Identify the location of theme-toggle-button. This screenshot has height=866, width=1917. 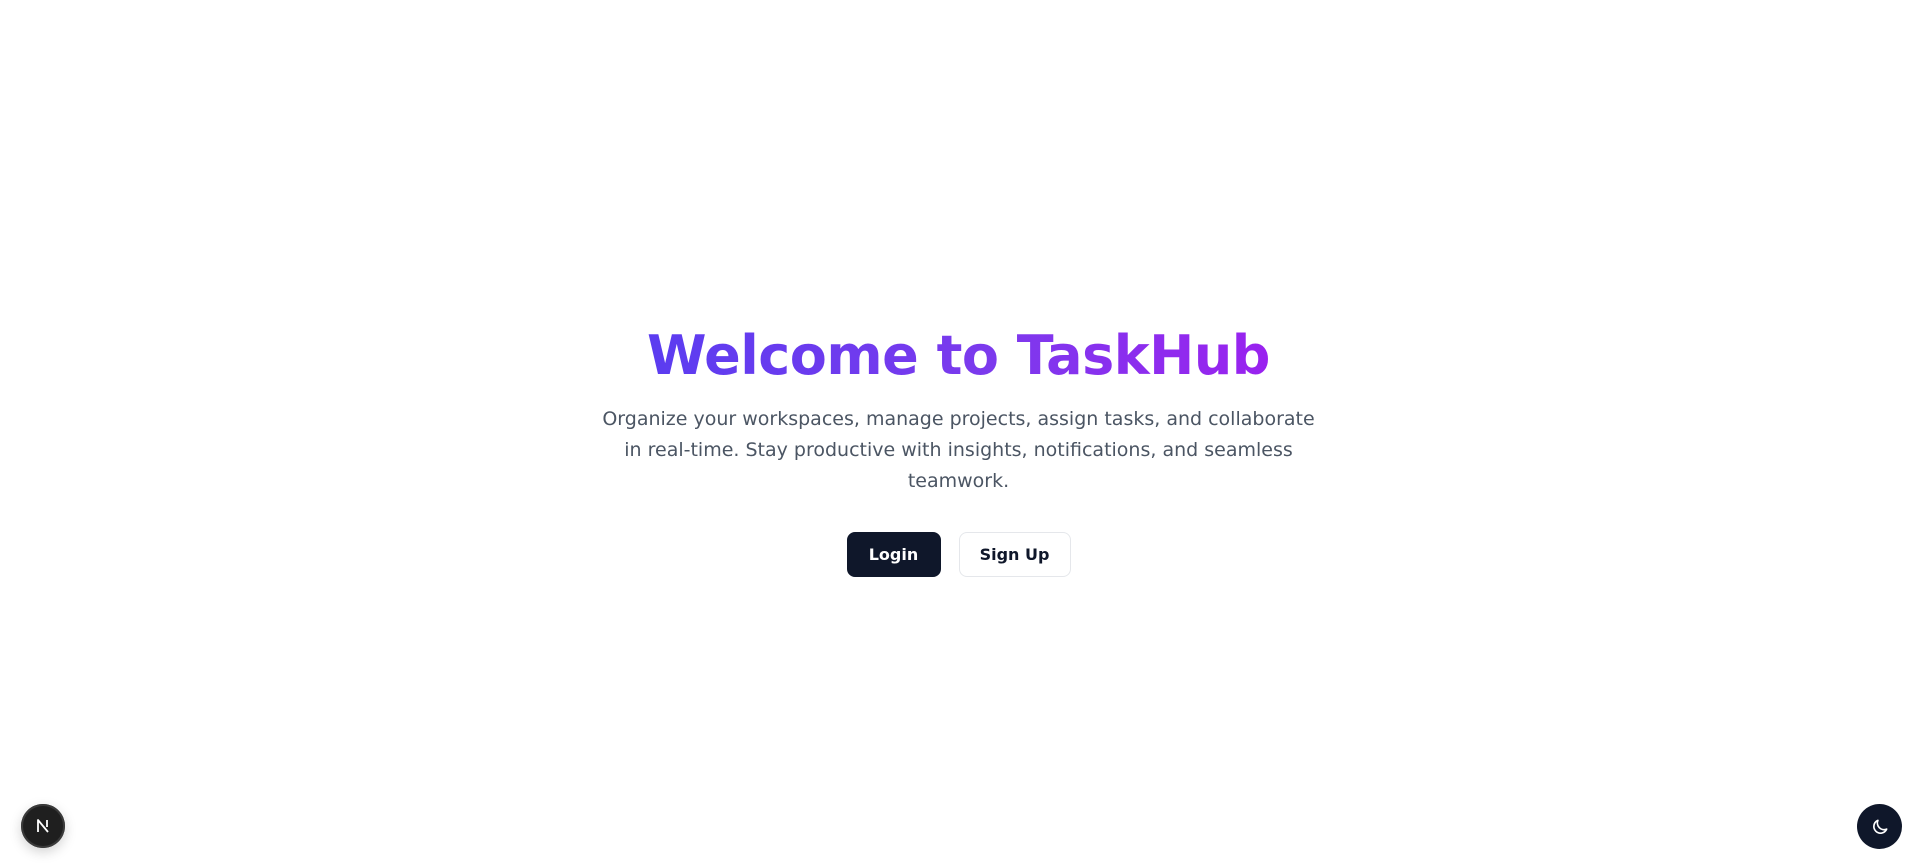
(1879, 826).